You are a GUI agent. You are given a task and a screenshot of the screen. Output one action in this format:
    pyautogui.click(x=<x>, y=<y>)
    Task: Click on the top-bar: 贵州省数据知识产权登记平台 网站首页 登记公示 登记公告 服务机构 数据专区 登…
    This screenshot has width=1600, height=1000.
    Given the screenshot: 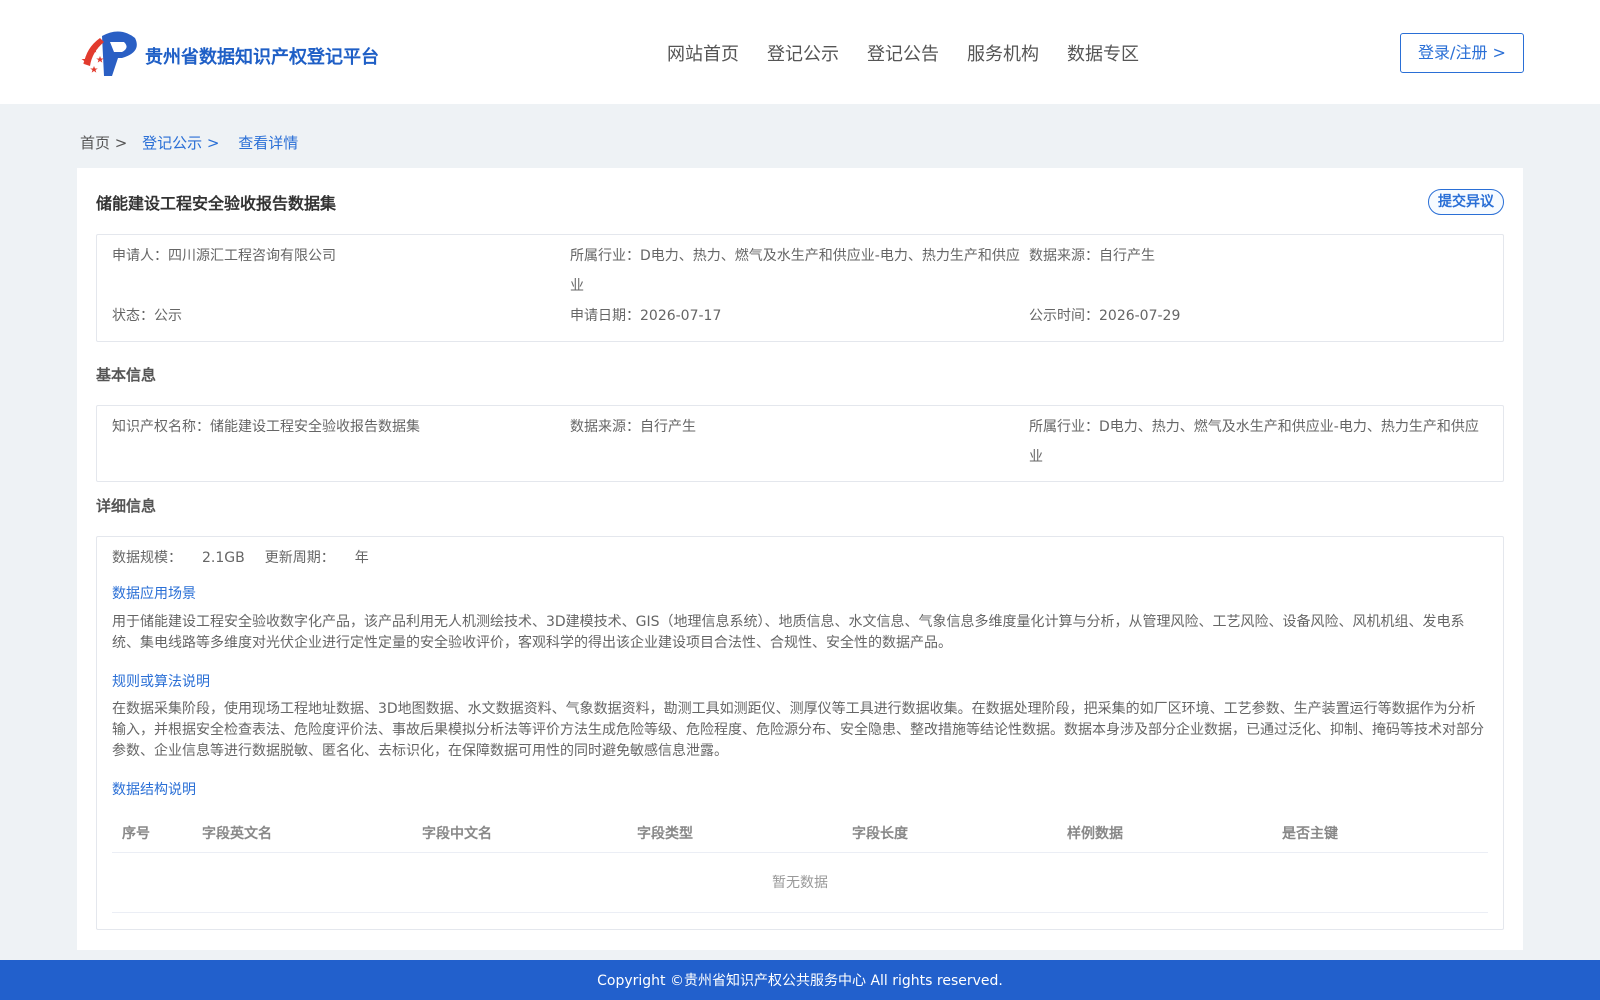 What is the action you would take?
    pyautogui.click(x=800, y=52)
    